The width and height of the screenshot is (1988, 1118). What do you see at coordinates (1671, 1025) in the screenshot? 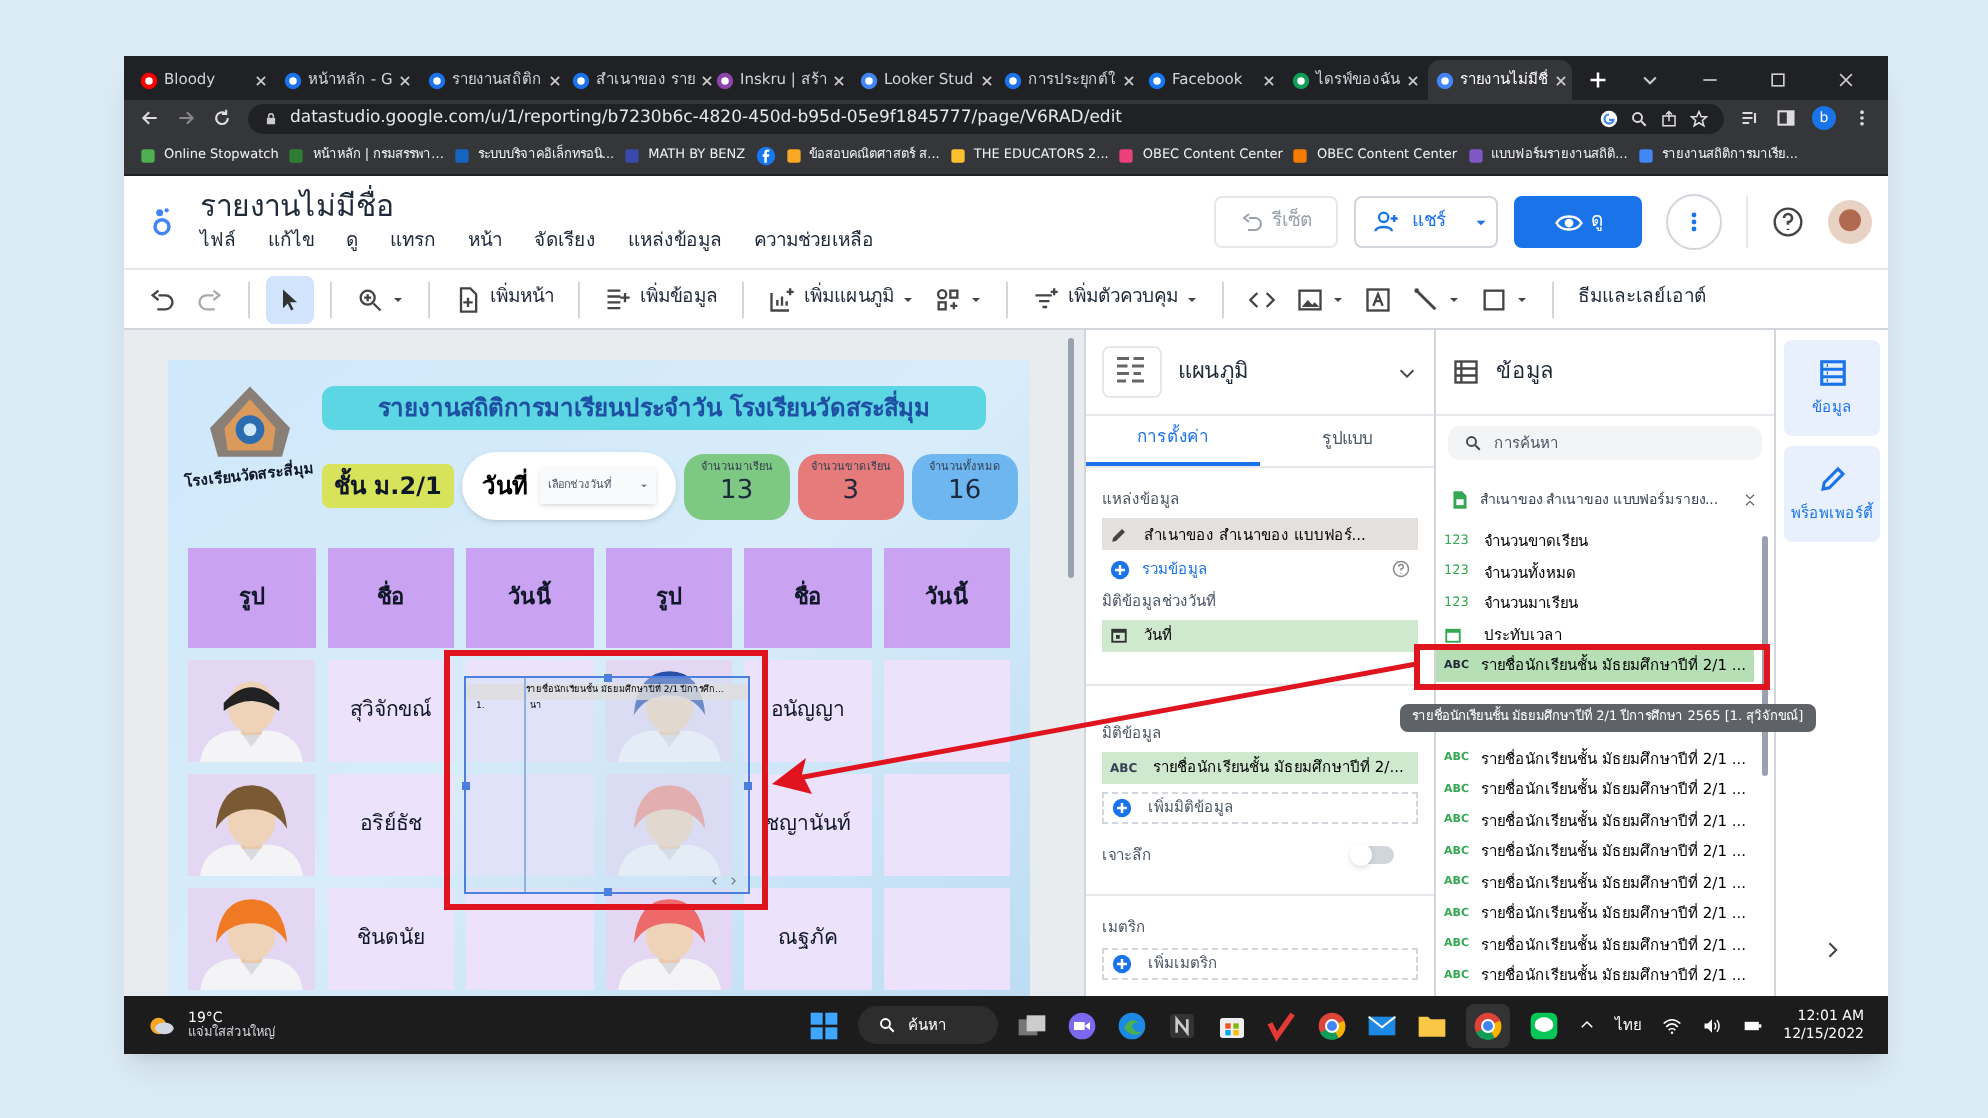
I see `wifi-icon` at bounding box center [1671, 1025].